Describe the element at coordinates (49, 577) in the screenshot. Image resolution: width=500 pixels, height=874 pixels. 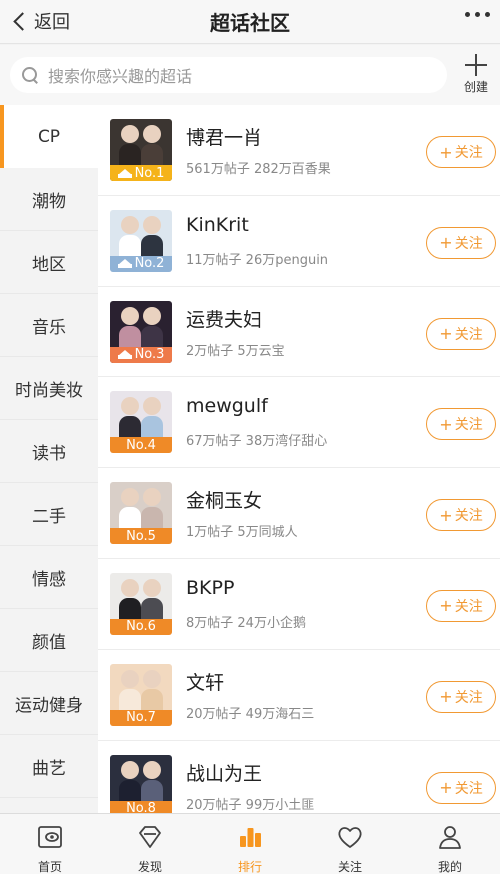
I see `sidebar-item: 情感` at that location.